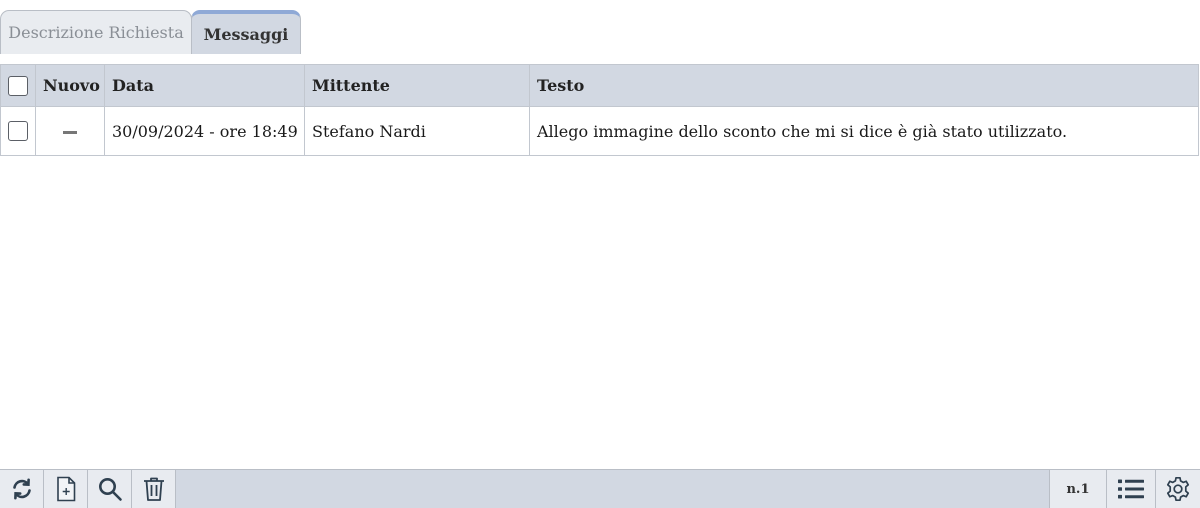 This screenshot has height=508, width=1200. I want to click on tab-label: Messaggi, so click(246, 34).